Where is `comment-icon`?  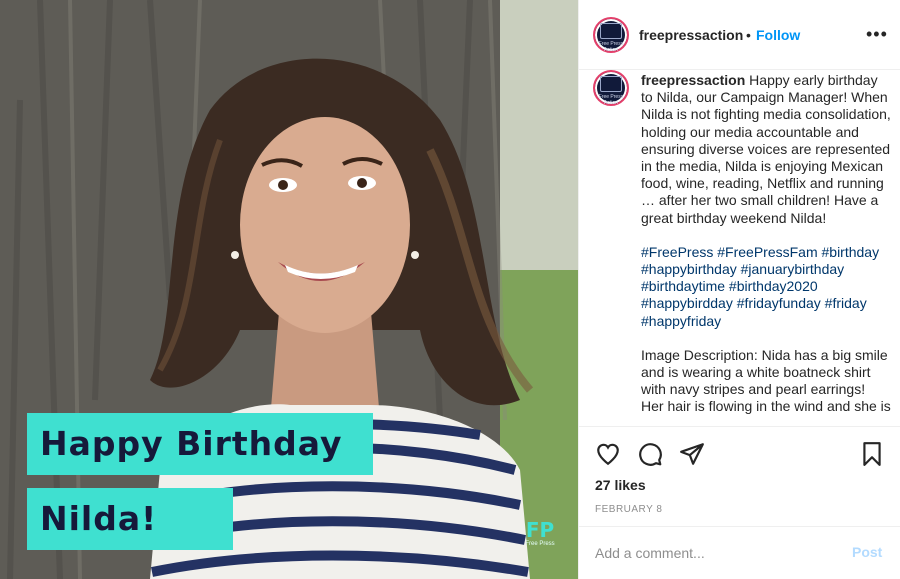 comment-icon is located at coordinates (650, 454).